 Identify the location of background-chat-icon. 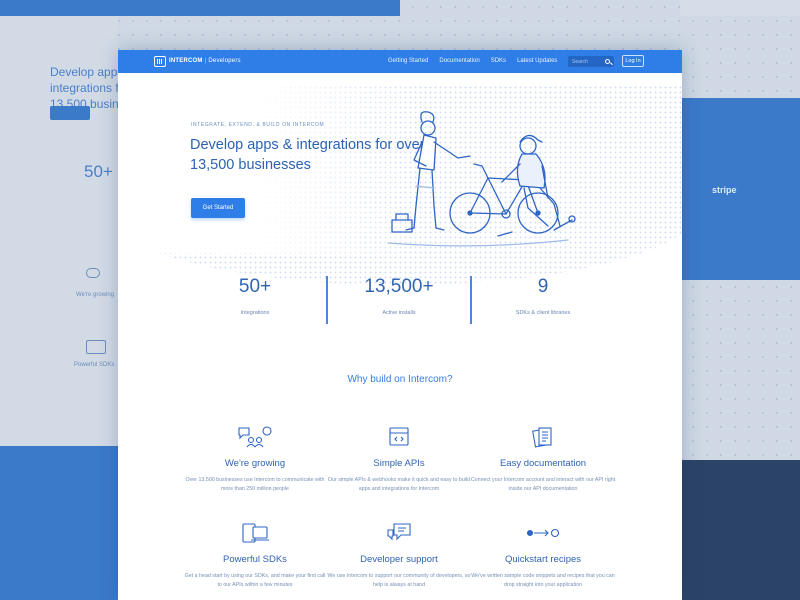
(93, 273).